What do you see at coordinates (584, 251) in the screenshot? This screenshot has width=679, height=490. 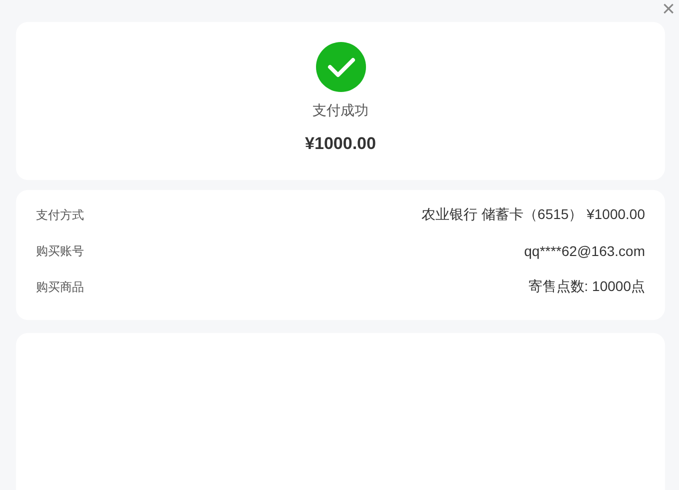 I see `detail-value: qq****62@163.com` at bounding box center [584, 251].